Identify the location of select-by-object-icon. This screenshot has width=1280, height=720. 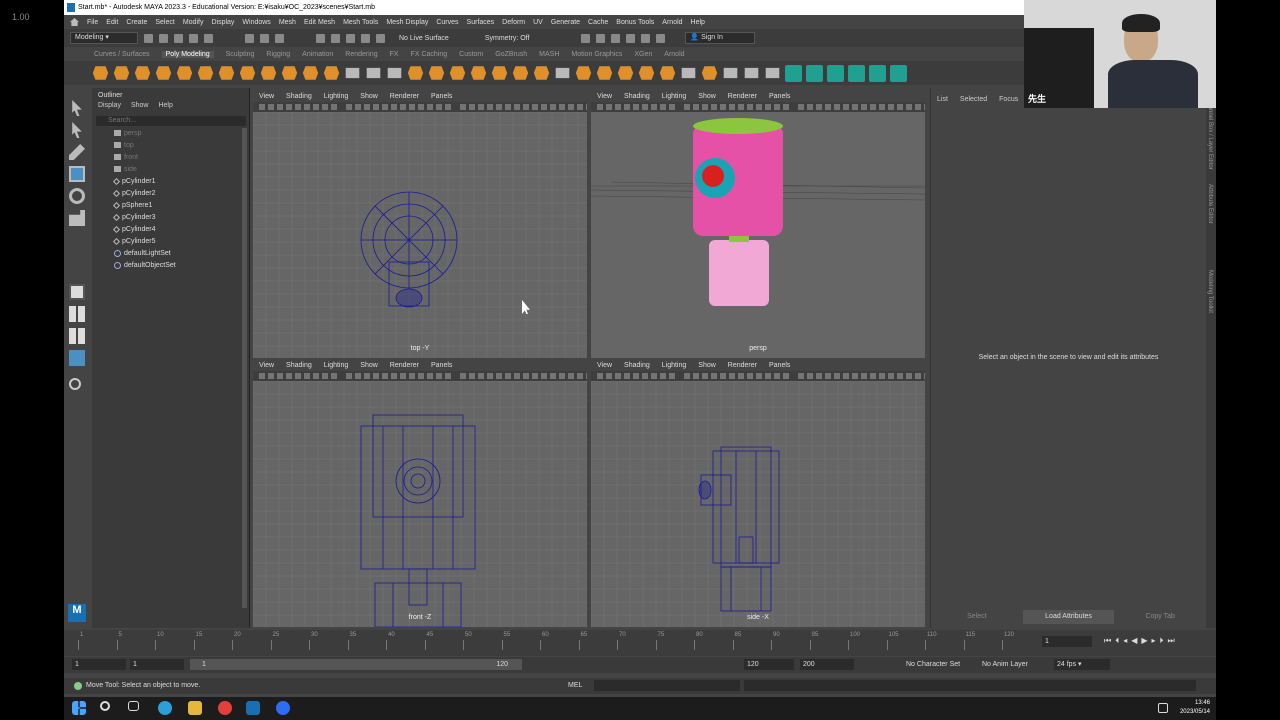
(264, 38).